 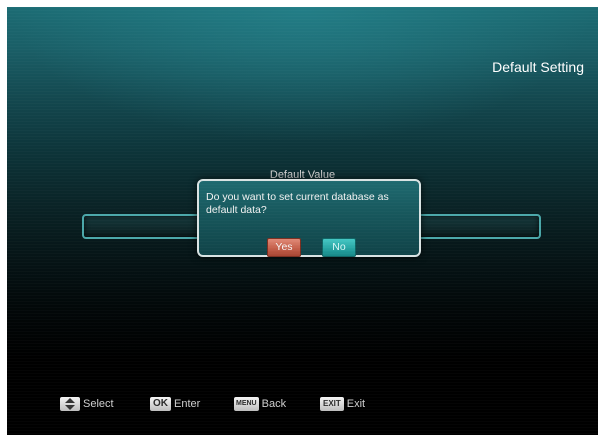 What do you see at coordinates (332, 404) in the screenshot?
I see `exit-key-icon: EXIT` at bounding box center [332, 404].